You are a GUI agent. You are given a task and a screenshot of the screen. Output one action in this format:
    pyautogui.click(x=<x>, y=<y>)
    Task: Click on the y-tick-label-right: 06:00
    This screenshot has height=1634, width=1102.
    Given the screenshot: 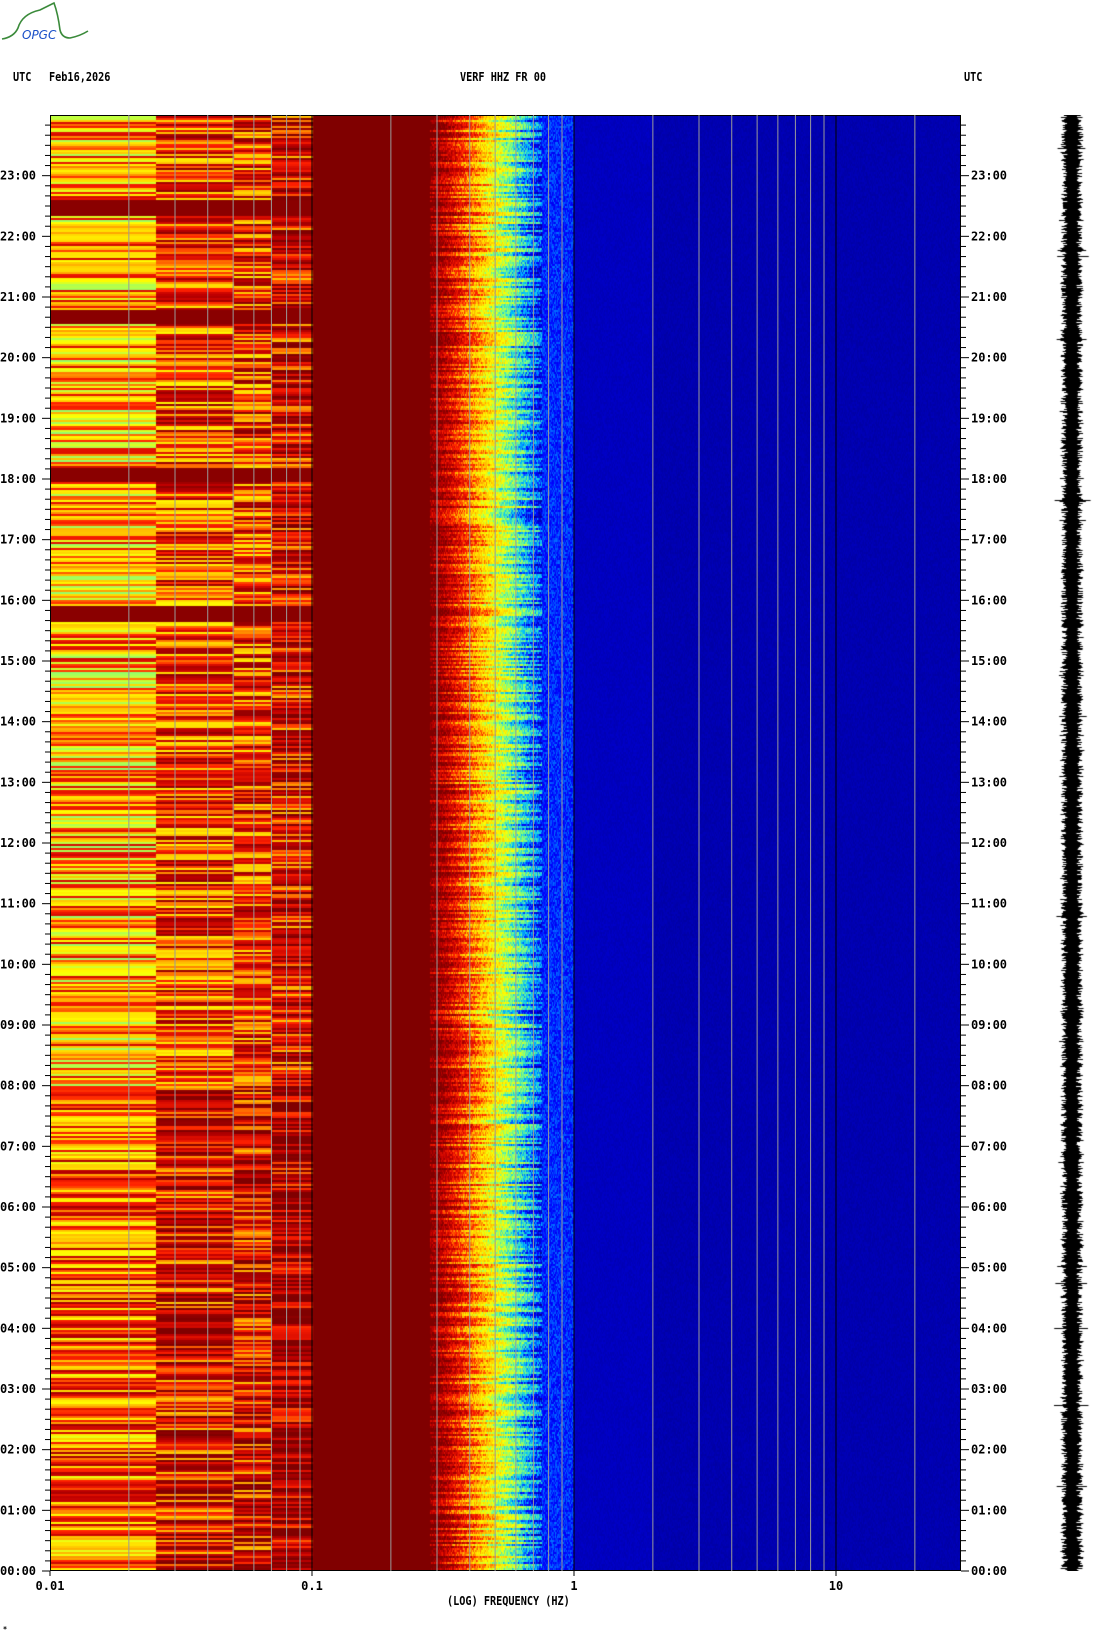 What is the action you would take?
    pyautogui.click(x=989, y=1207)
    